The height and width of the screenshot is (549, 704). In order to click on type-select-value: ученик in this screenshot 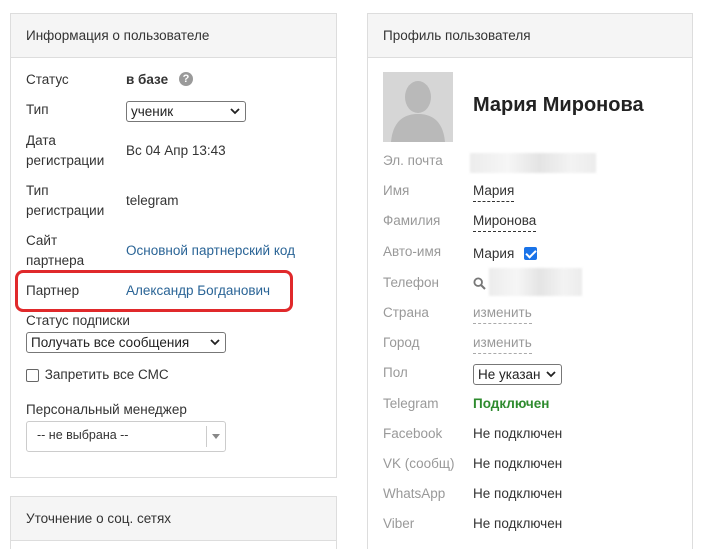, I will do `click(152, 111)`.